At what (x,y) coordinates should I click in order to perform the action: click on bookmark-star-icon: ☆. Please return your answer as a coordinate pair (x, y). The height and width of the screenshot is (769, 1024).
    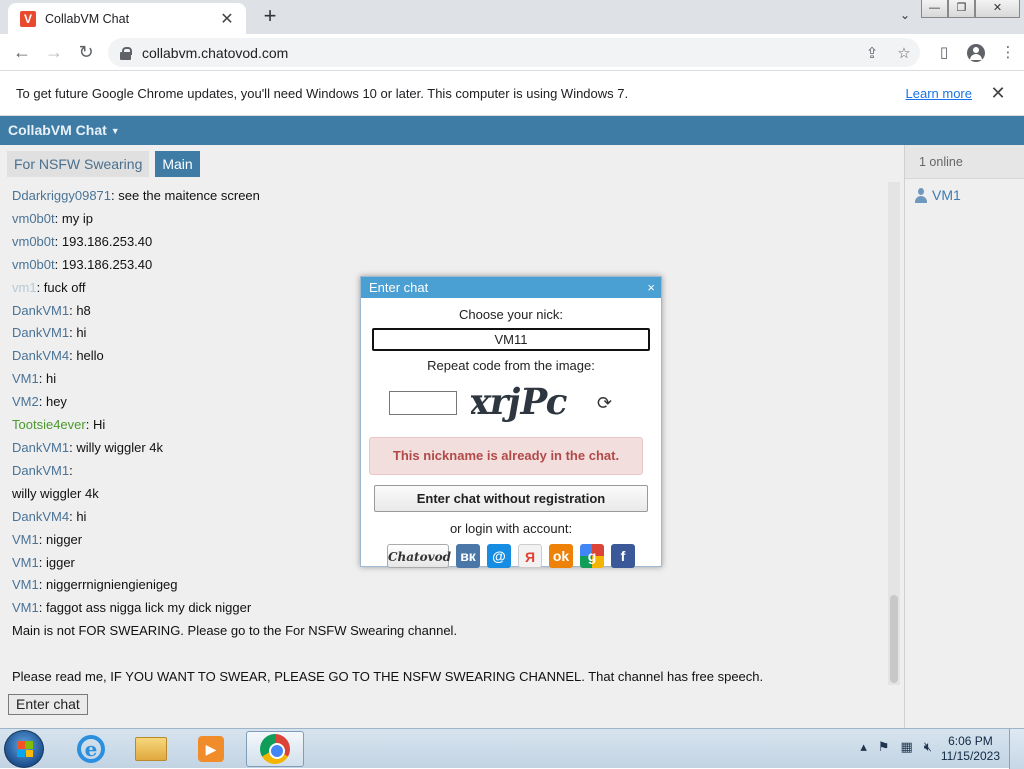
    Looking at the image, I should click on (904, 53).